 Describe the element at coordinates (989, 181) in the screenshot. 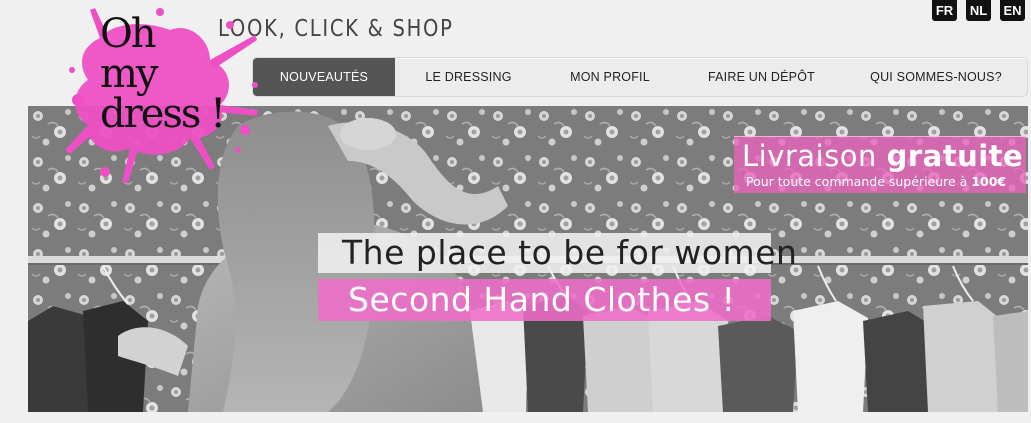

I see `promo-amount: 100€` at that location.